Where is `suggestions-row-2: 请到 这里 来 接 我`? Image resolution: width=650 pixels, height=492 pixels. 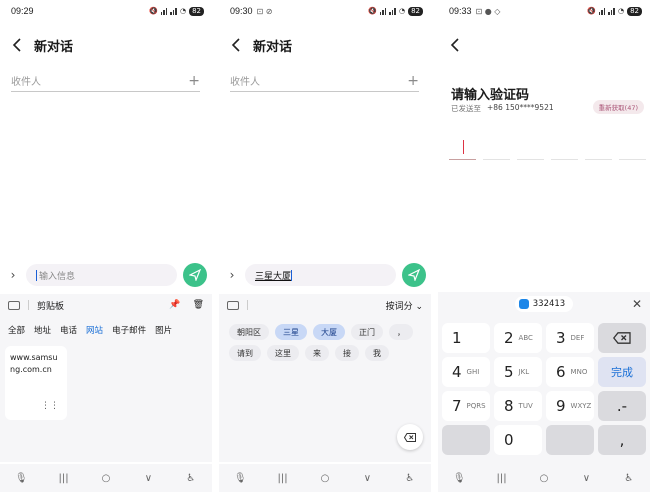 suggestions-row-2: 请到 这里 来 接 我 is located at coordinates (325, 350).